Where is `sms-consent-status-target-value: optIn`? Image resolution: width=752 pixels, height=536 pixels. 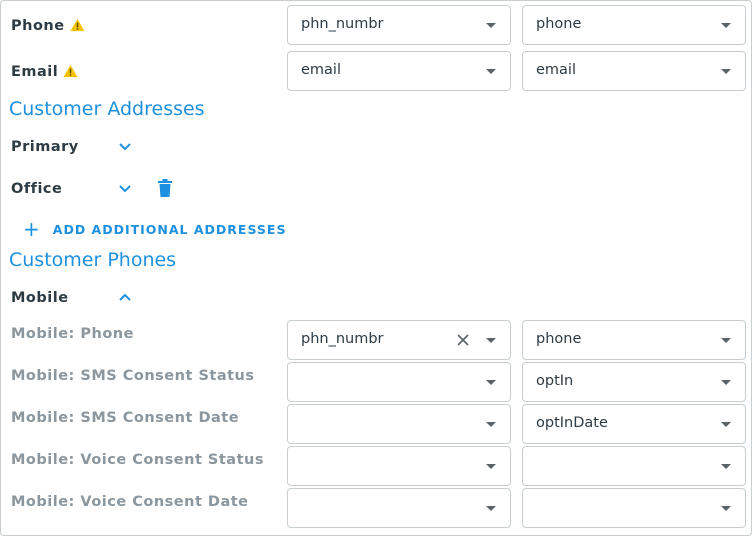 sms-consent-status-target-value: optIn is located at coordinates (555, 381).